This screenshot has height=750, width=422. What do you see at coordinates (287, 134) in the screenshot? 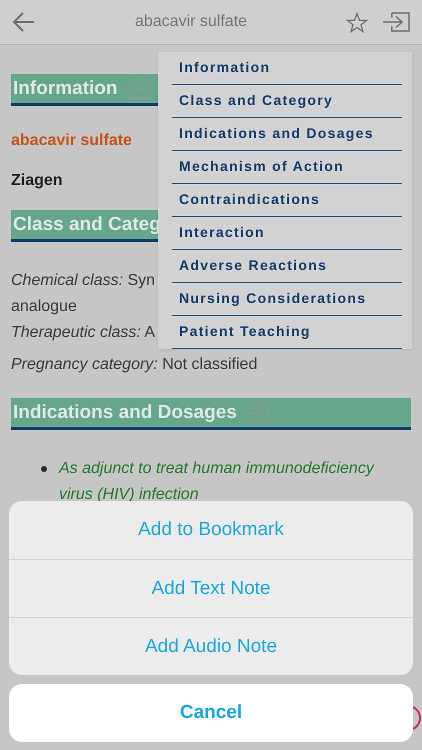
I see `menu-item: Indications and Dosages` at bounding box center [287, 134].